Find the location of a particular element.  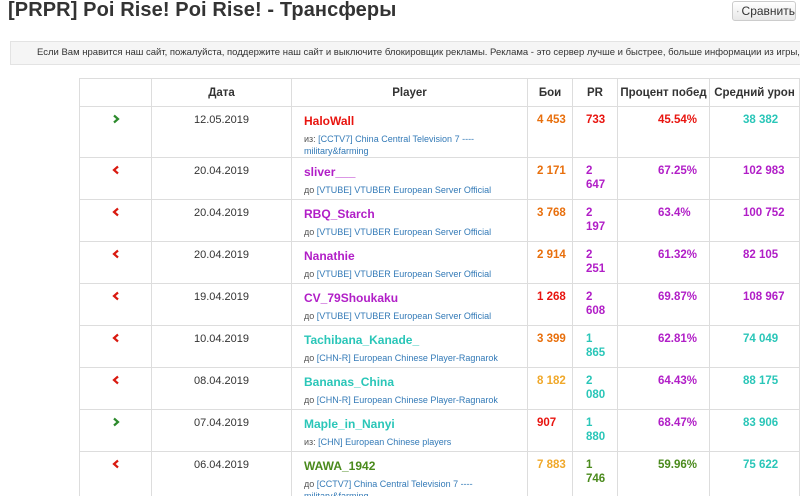

pr-value: 1 746 is located at coordinates (595, 473).